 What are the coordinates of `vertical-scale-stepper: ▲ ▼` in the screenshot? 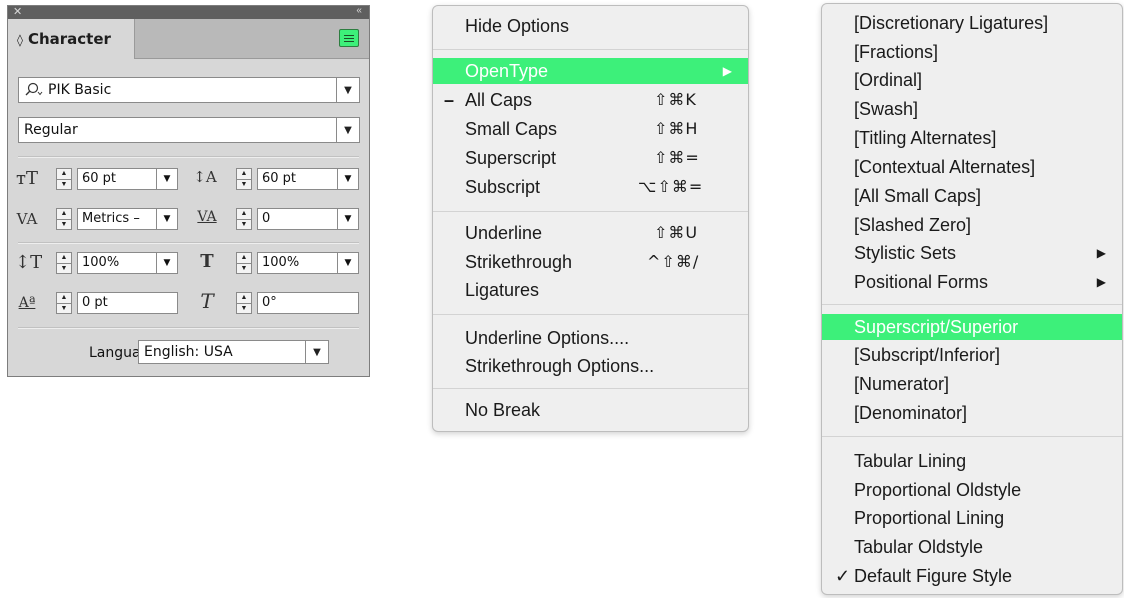 It's located at (64, 263).